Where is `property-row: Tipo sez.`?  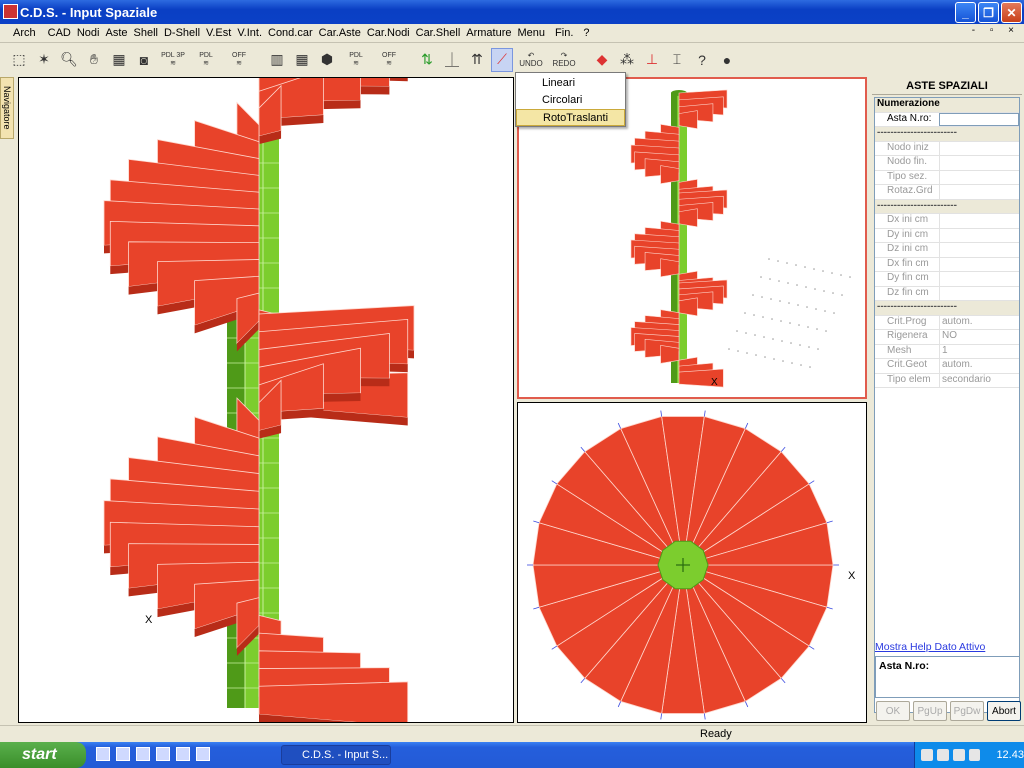 property-row: Tipo sez. is located at coordinates (947, 177).